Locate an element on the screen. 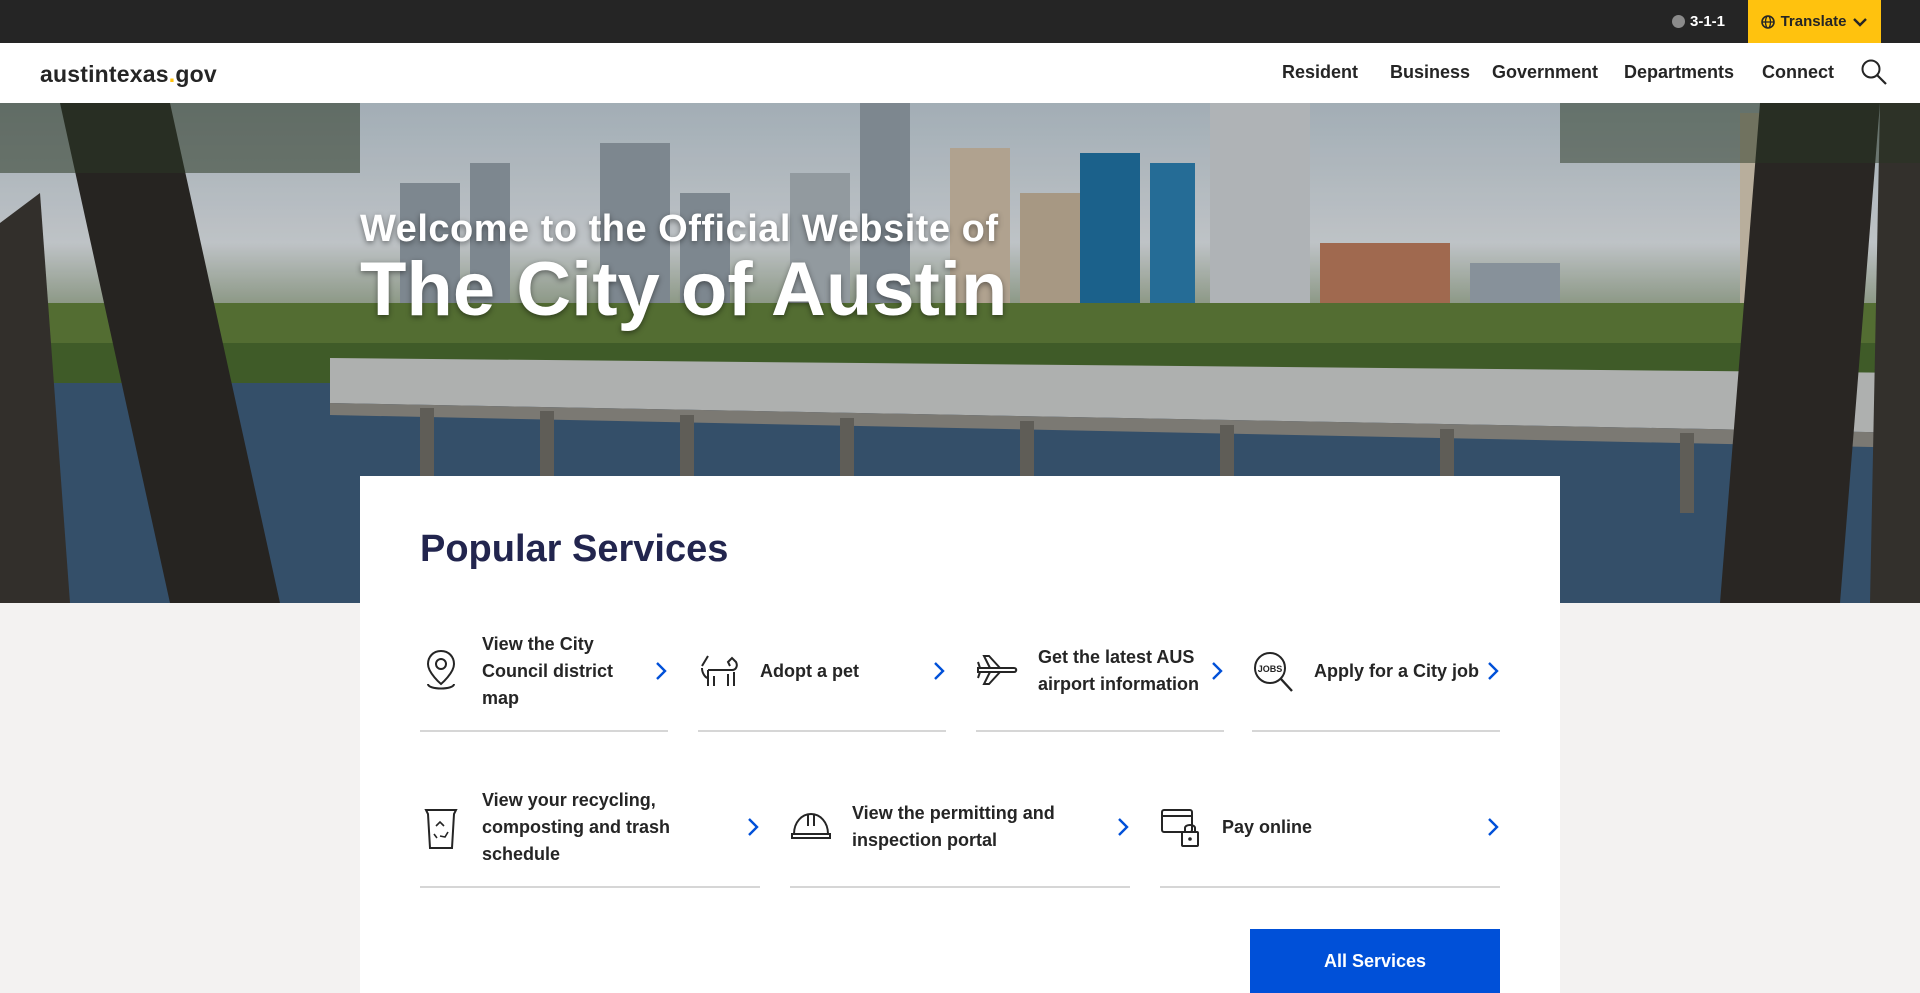 The width and height of the screenshot is (1920, 993). all-services-button: All Services is located at coordinates (1375, 961).